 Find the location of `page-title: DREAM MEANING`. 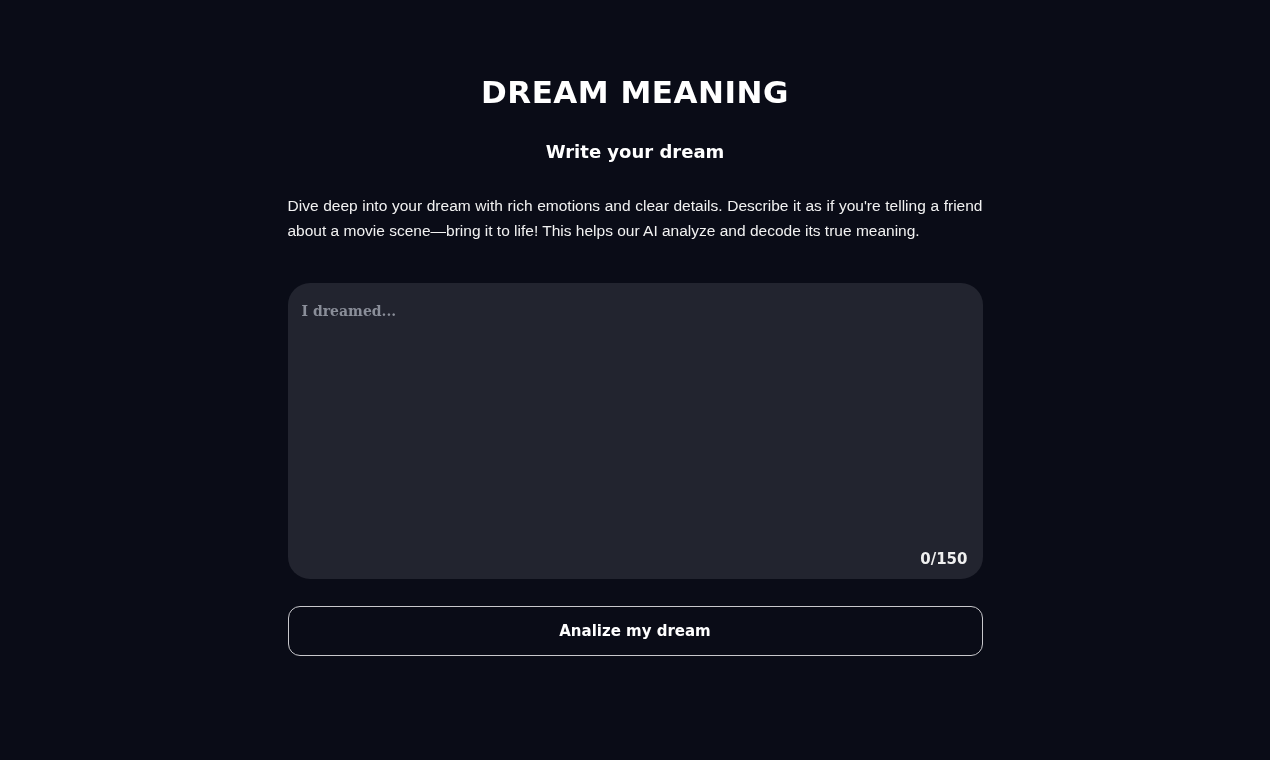

page-title: DREAM MEANING is located at coordinates (635, 92).